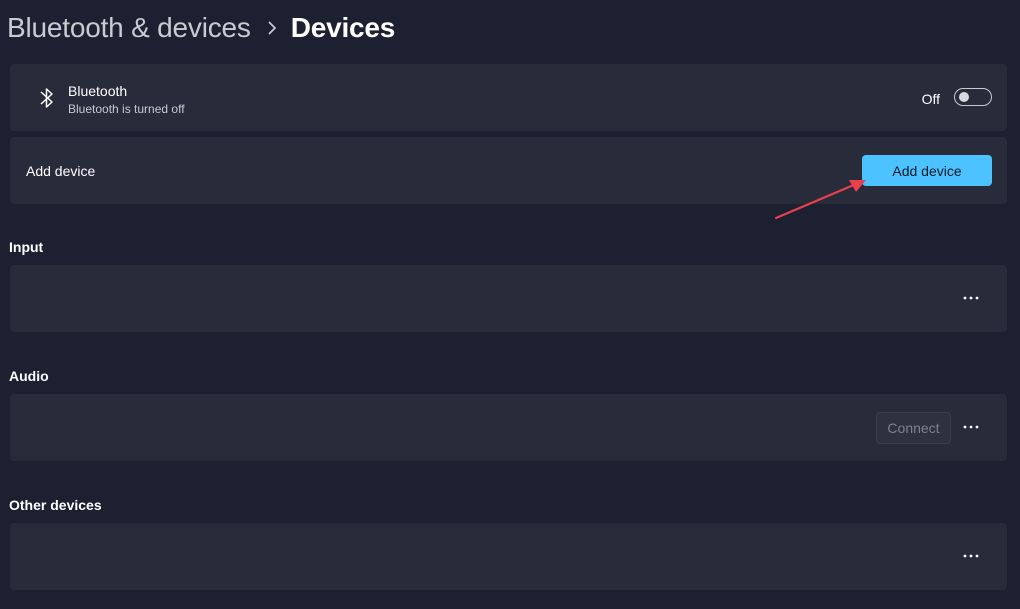 The height and width of the screenshot is (609, 1020). I want to click on add-device-button: Add device, so click(927, 170).